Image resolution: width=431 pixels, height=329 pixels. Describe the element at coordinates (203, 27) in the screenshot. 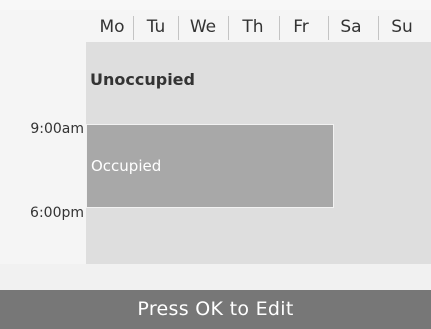

I see `day-we: We` at that location.